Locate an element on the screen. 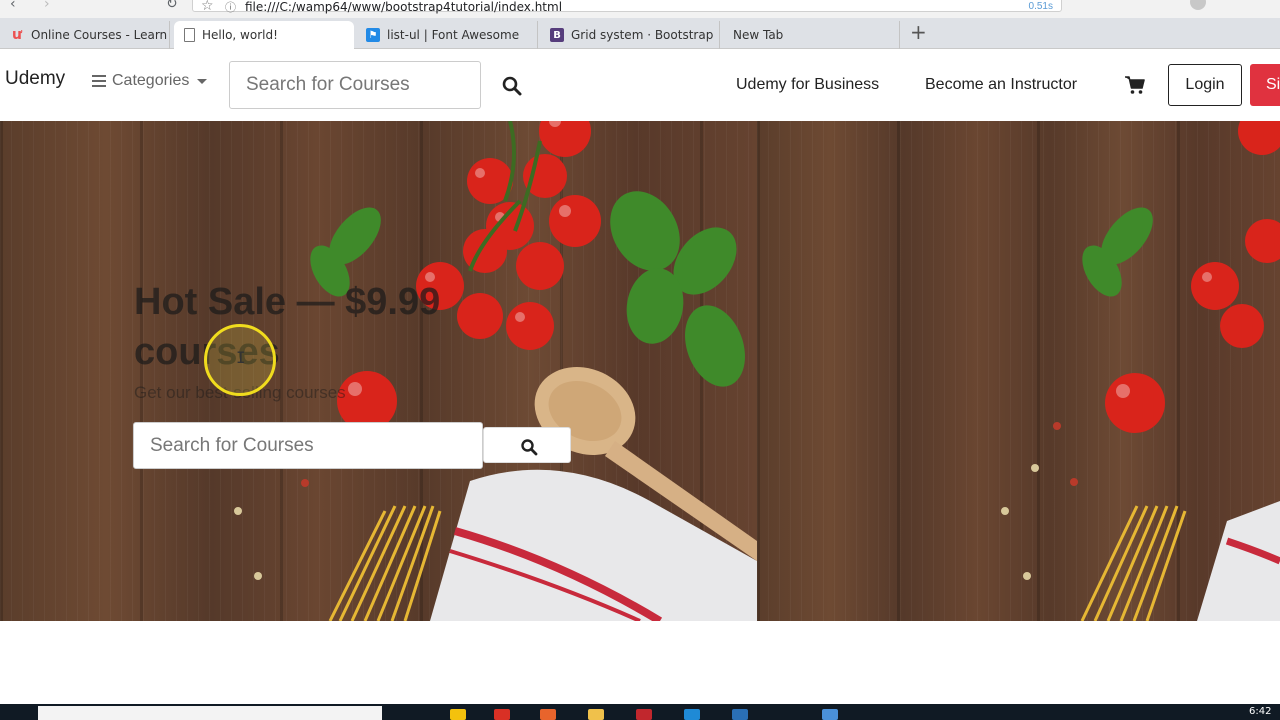 This screenshot has height=720, width=1280. list-icon is located at coordinates (99, 81).